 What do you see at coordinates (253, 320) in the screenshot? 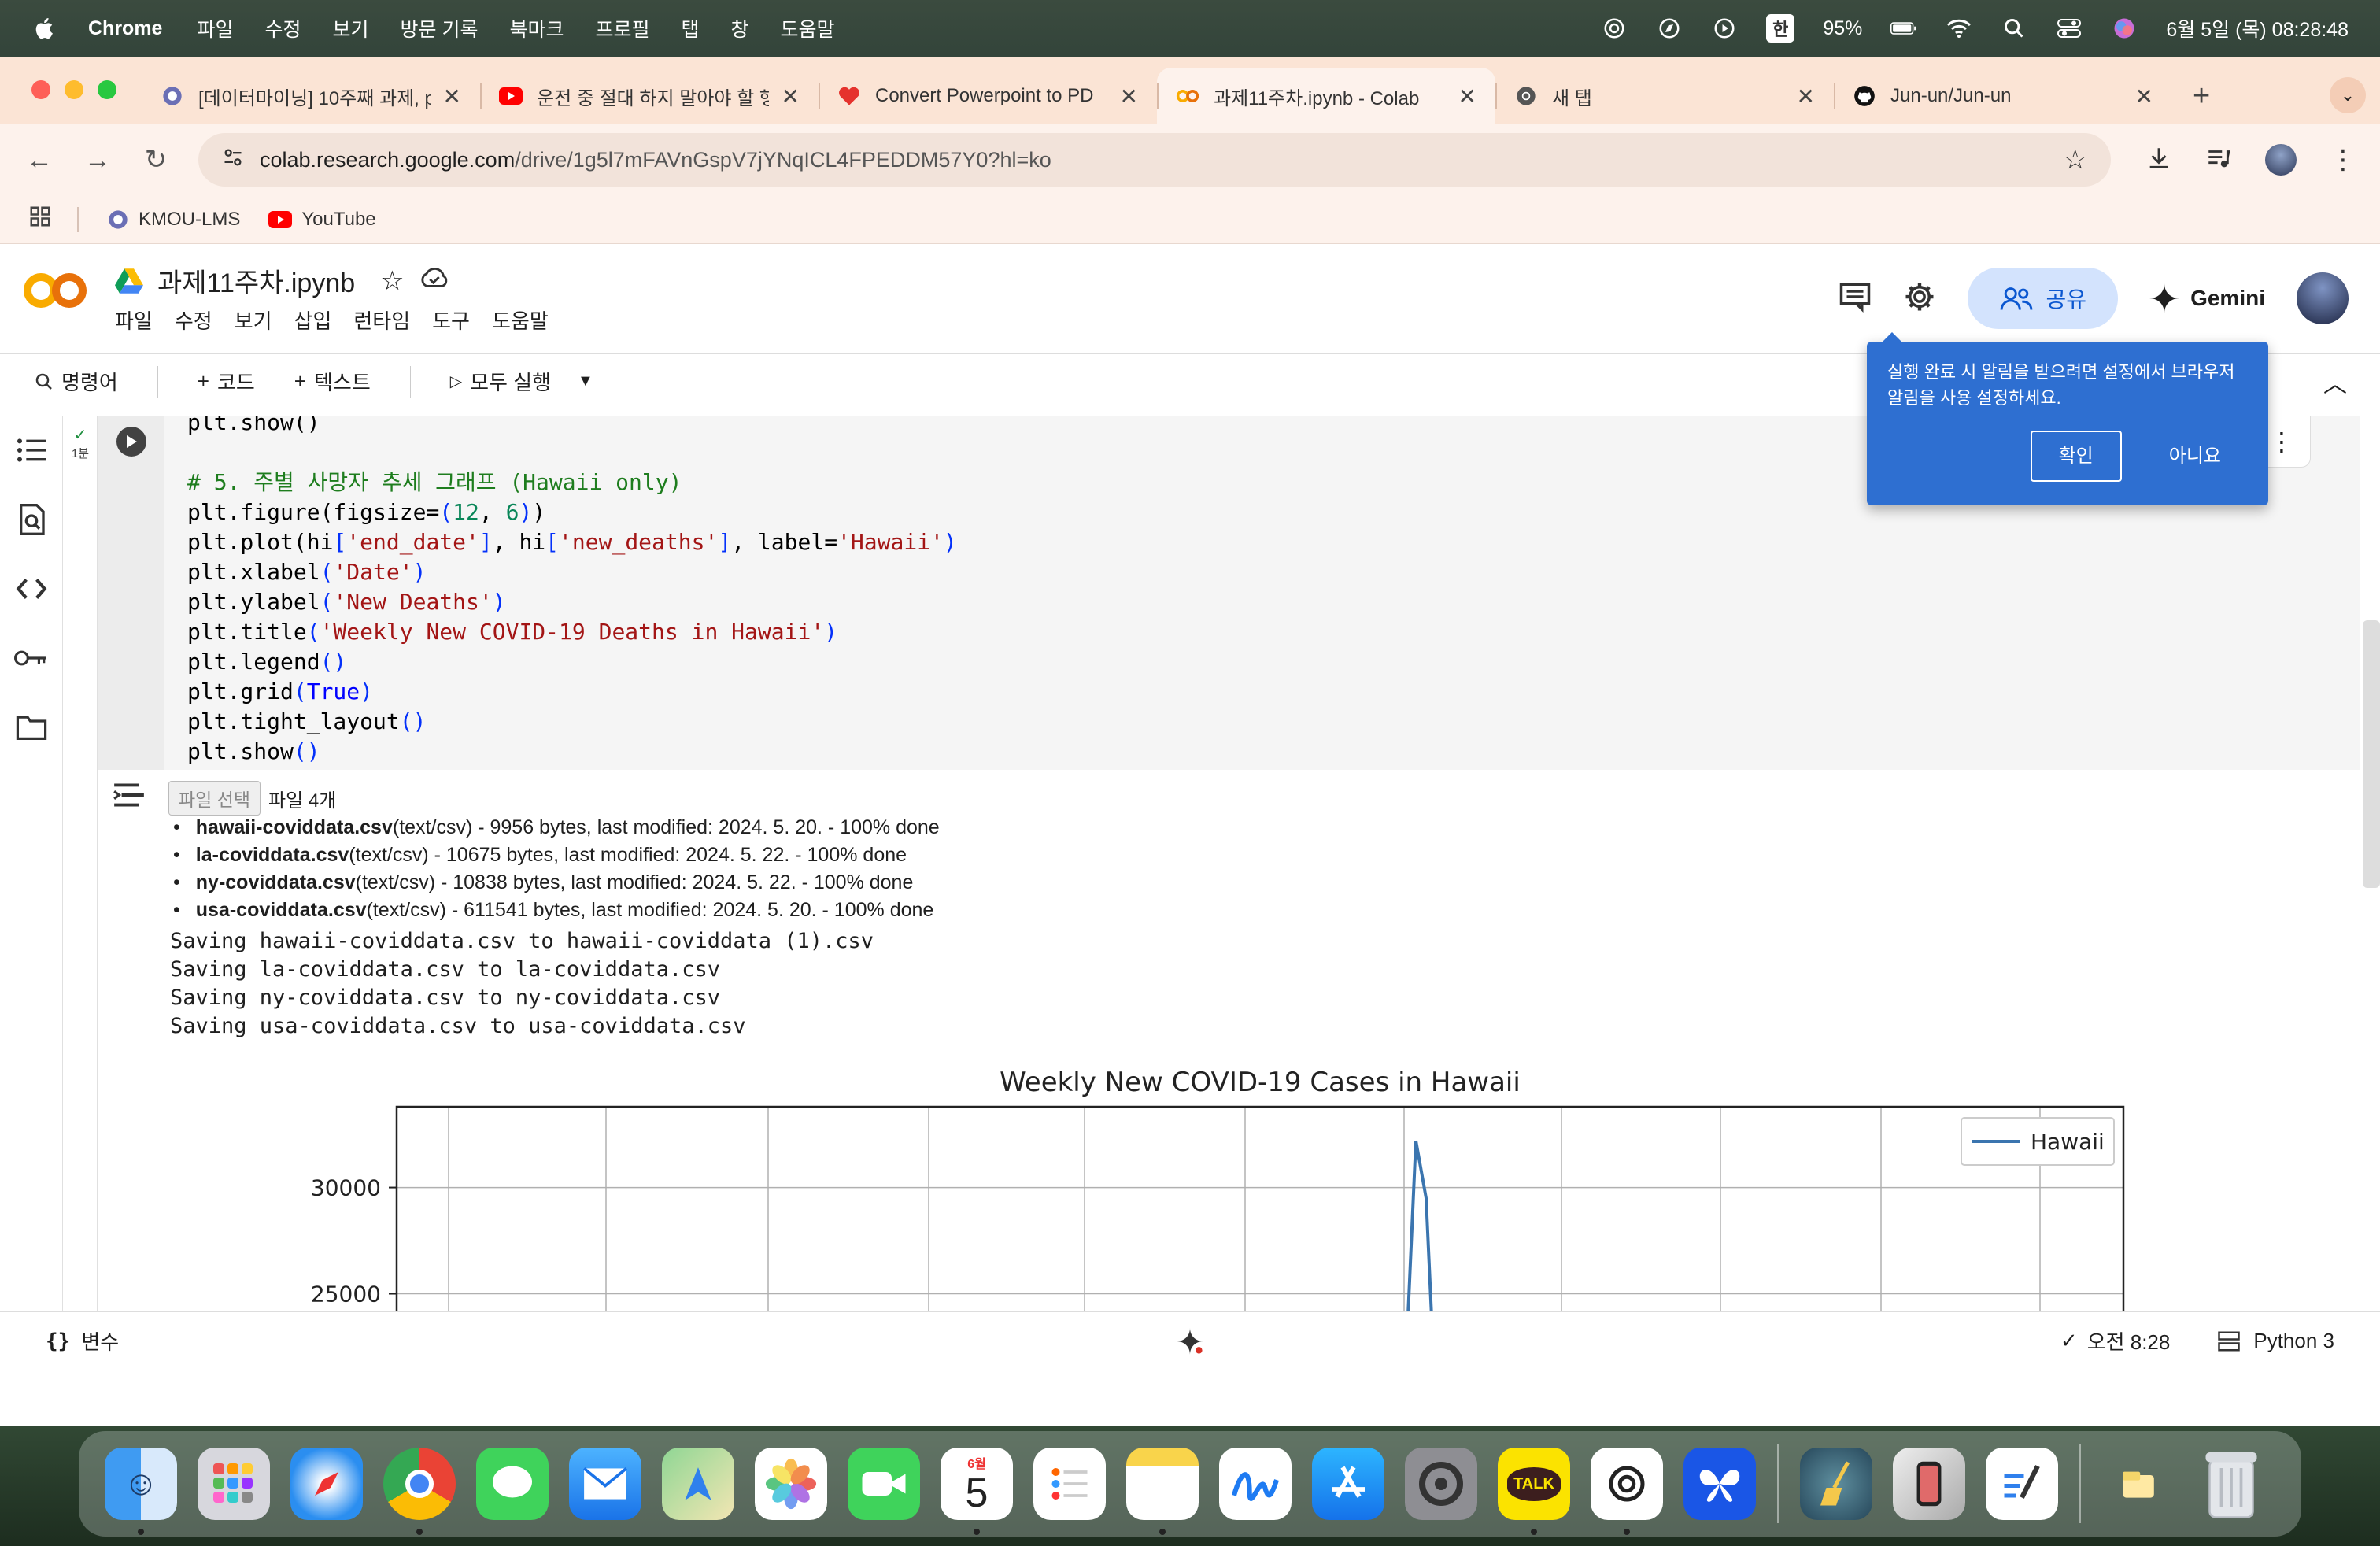
I see `menu-view: 보기` at bounding box center [253, 320].